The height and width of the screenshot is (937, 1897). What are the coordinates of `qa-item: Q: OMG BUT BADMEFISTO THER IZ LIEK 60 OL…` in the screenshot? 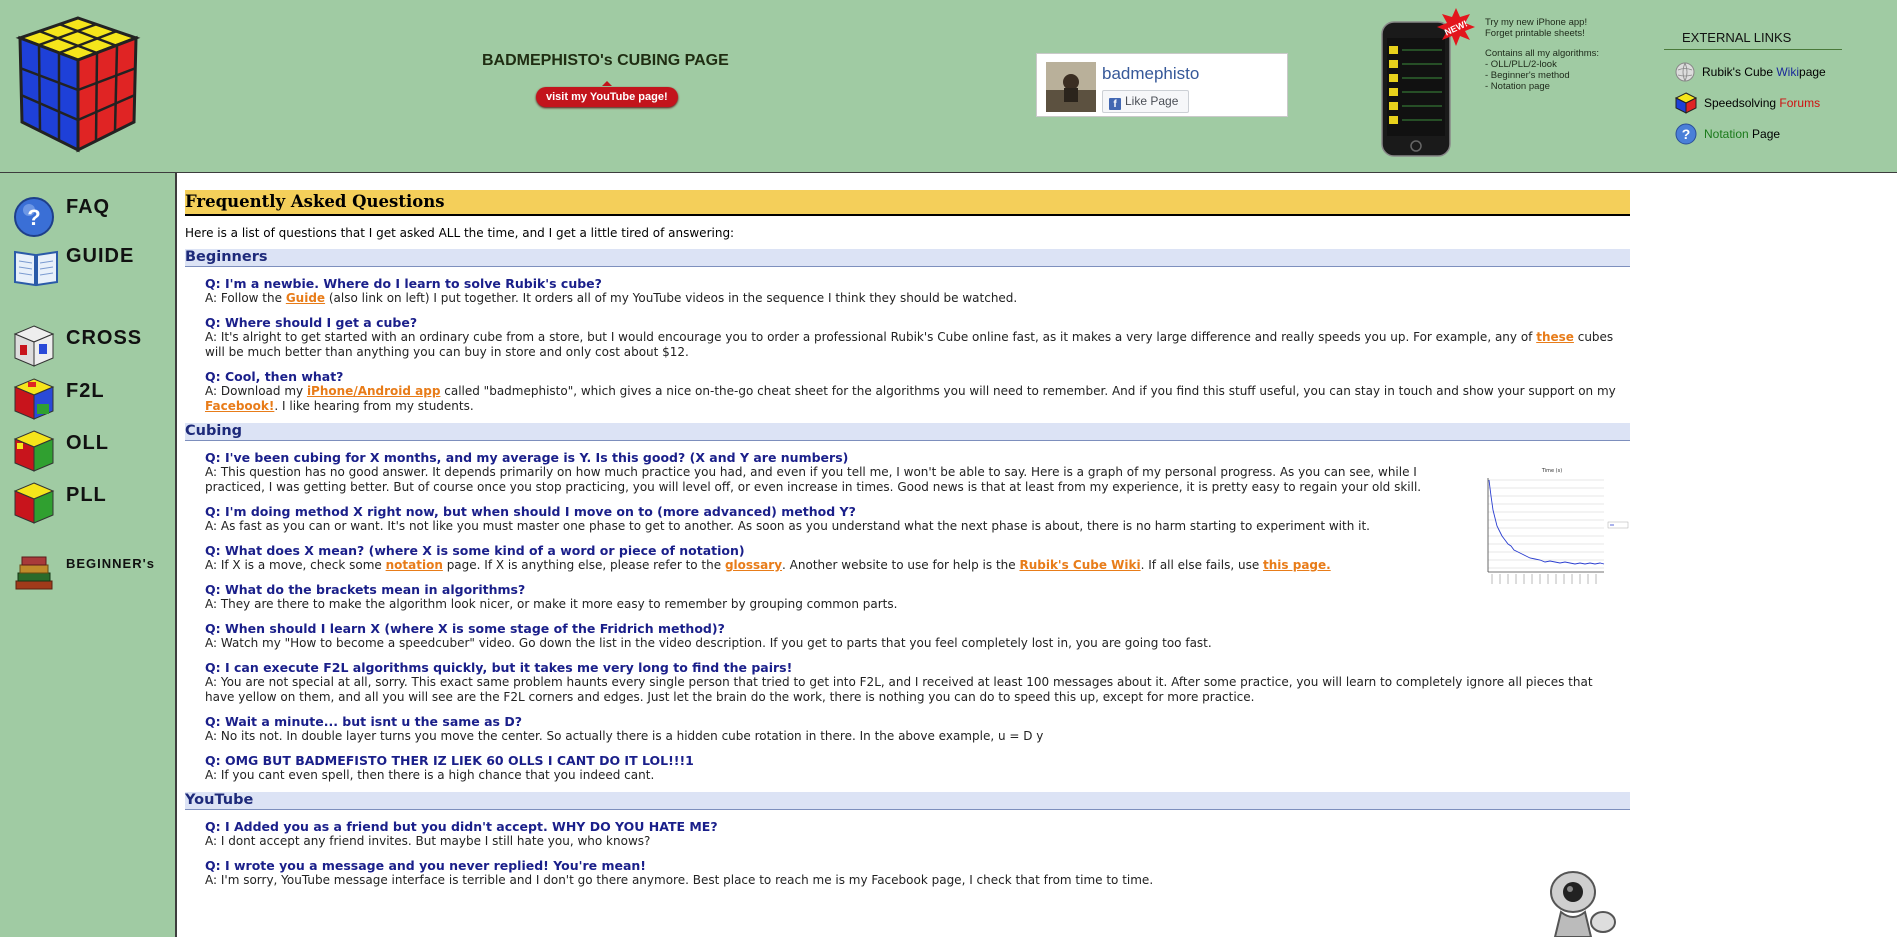 It's located at (917, 768).